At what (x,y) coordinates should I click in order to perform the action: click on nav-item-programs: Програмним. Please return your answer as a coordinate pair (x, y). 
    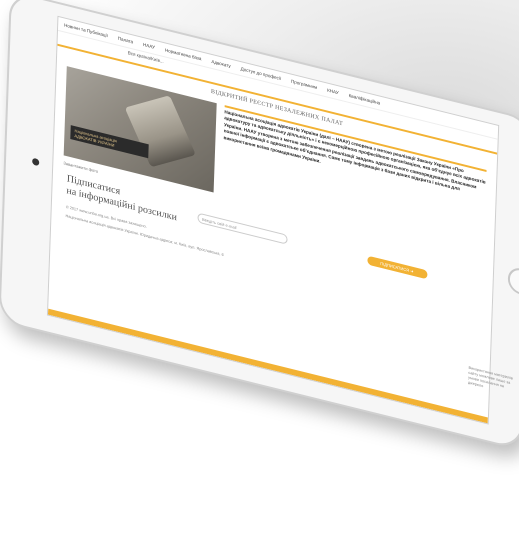
    Looking at the image, I should click on (304, 84).